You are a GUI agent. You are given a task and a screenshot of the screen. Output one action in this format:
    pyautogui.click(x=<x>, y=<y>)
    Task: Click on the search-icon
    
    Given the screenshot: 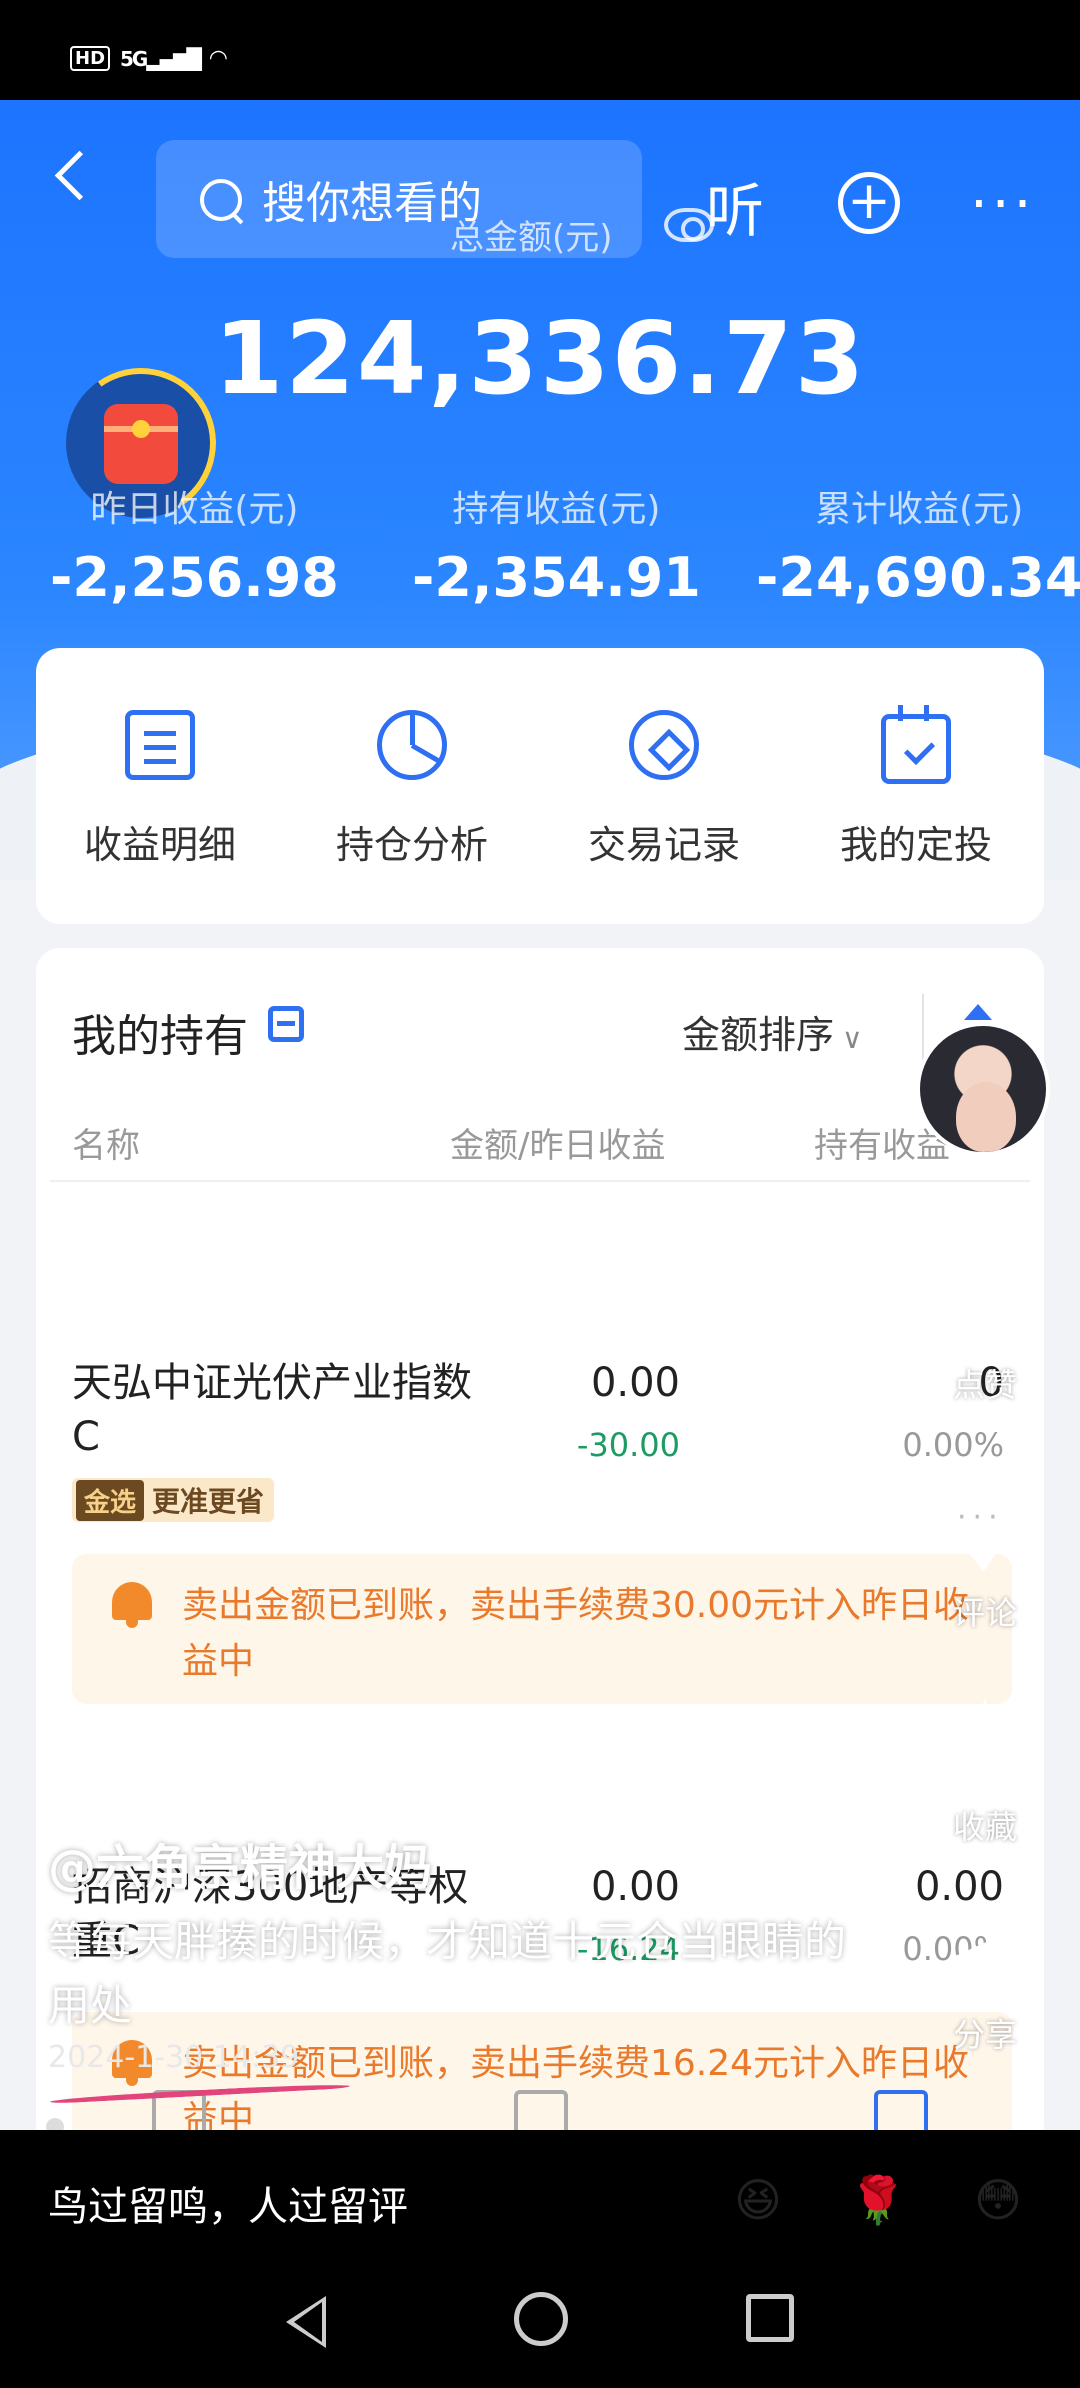 What is the action you would take?
    pyautogui.click(x=220, y=199)
    